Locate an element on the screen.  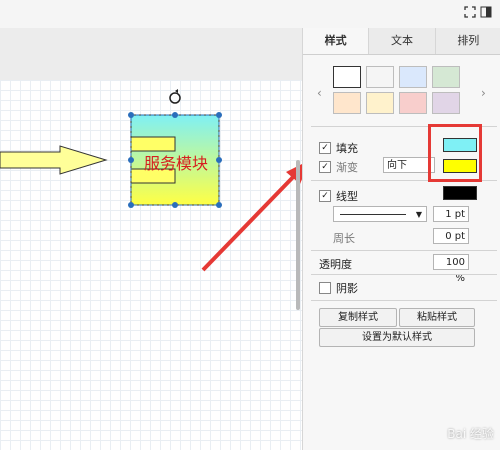
gradient-checkbox: ✓ is located at coordinates (325, 167).